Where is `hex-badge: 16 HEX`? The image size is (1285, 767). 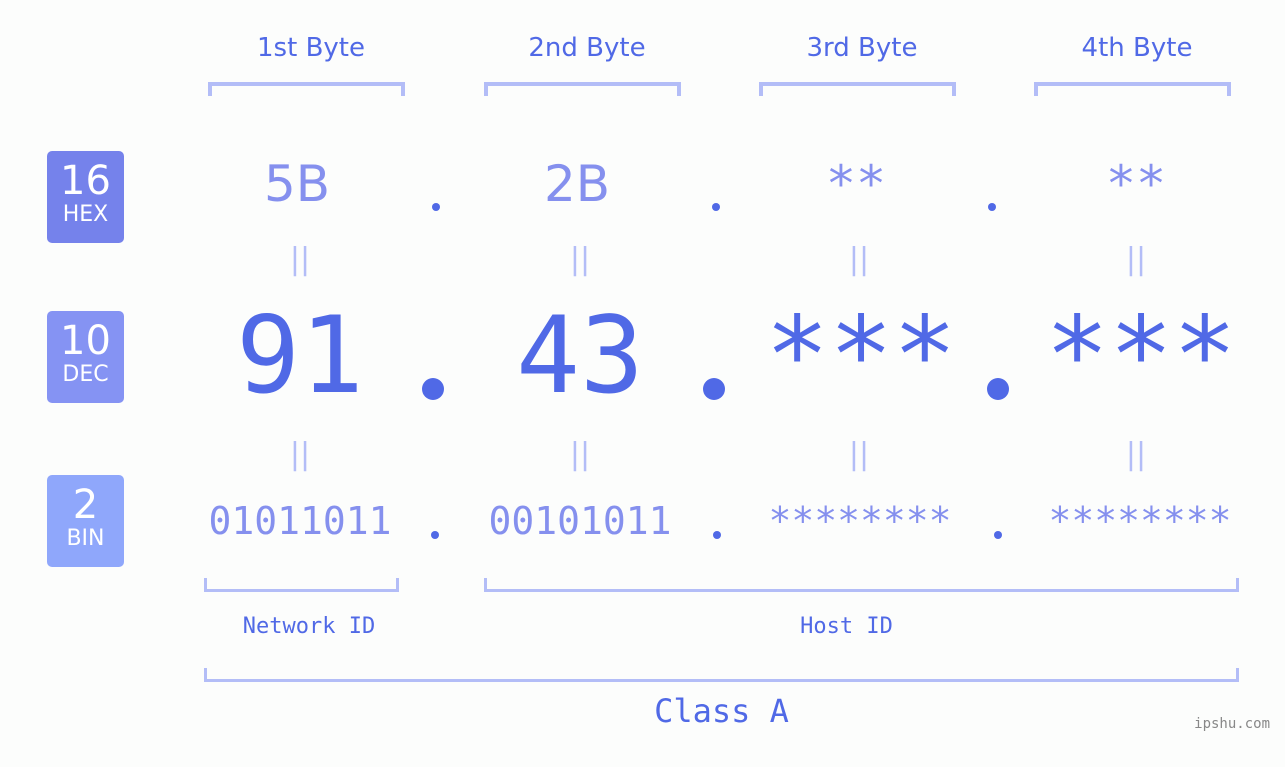 hex-badge: 16 HEX is located at coordinates (85, 197).